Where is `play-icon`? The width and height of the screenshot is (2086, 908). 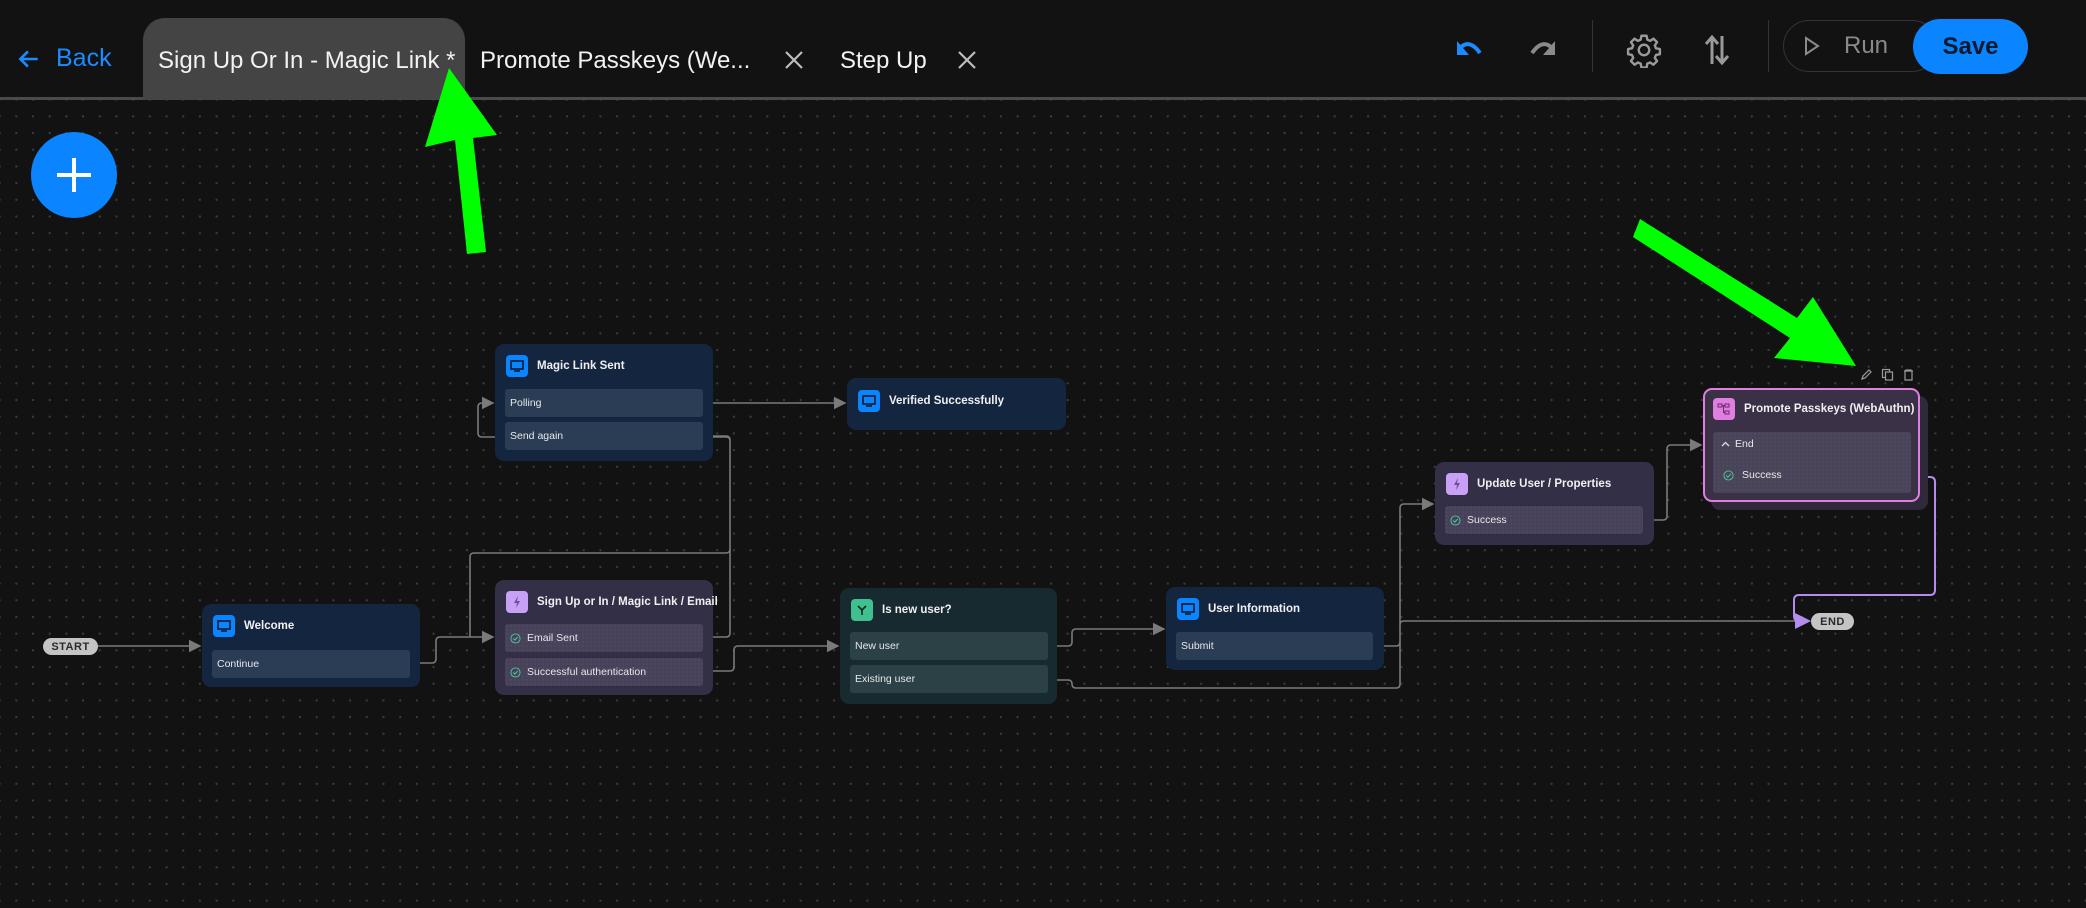
play-icon is located at coordinates (1812, 46).